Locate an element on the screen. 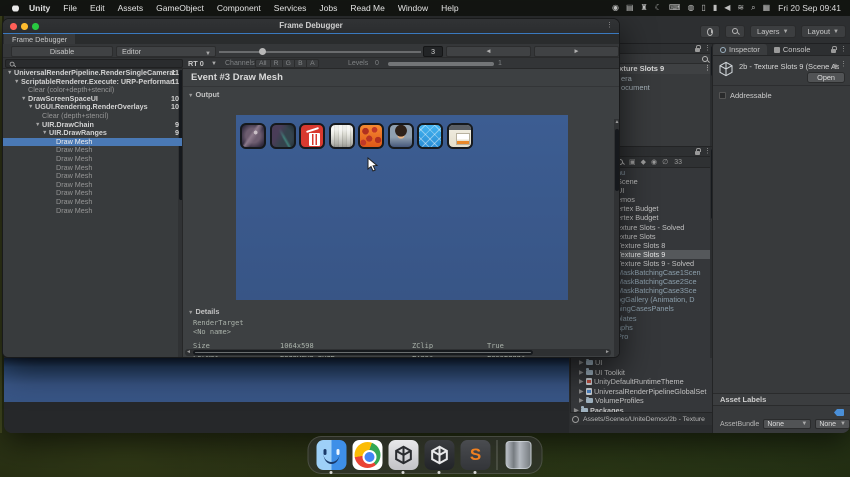 The height and width of the screenshot is (477, 850). tree-item-clear-color-depth-stencil: Clear (color+depth+stencil) is located at coordinates (92, 90).